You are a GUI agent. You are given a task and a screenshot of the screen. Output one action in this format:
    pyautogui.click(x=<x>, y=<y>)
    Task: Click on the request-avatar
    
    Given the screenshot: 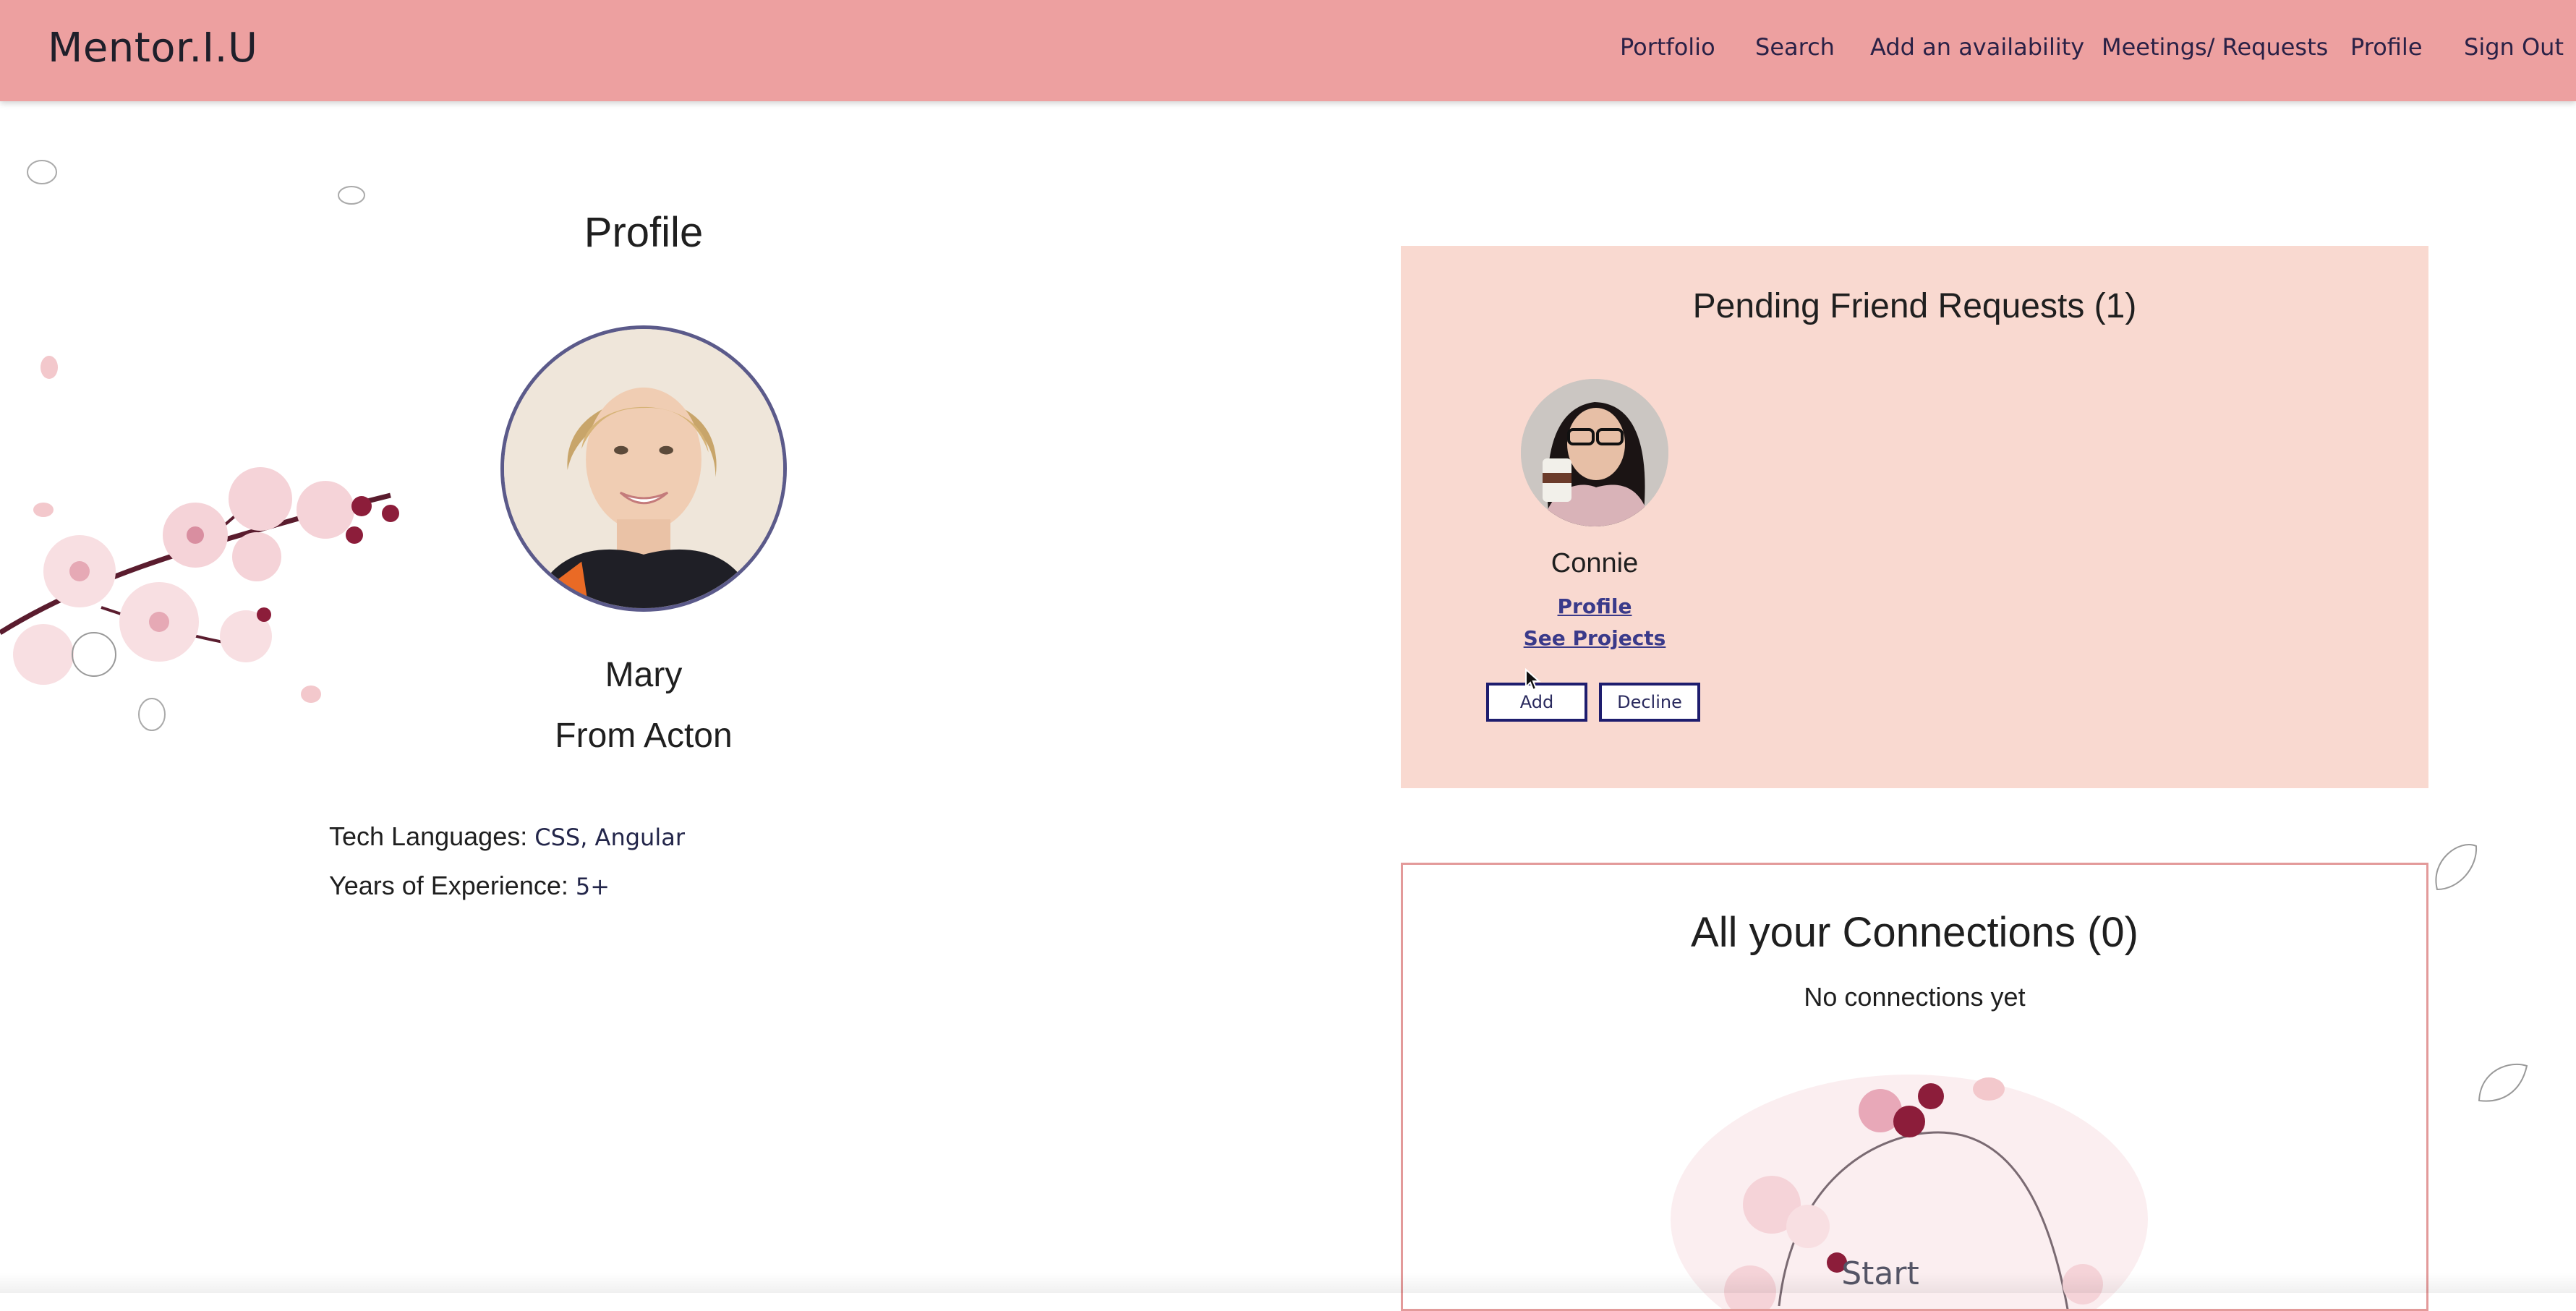 What is the action you would take?
    pyautogui.click(x=1595, y=452)
    